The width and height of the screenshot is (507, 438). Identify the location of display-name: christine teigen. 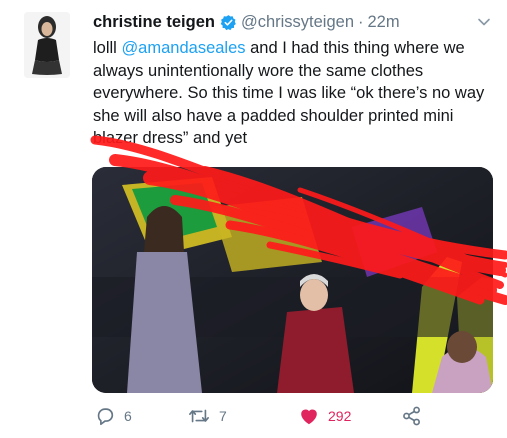
(154, 22).